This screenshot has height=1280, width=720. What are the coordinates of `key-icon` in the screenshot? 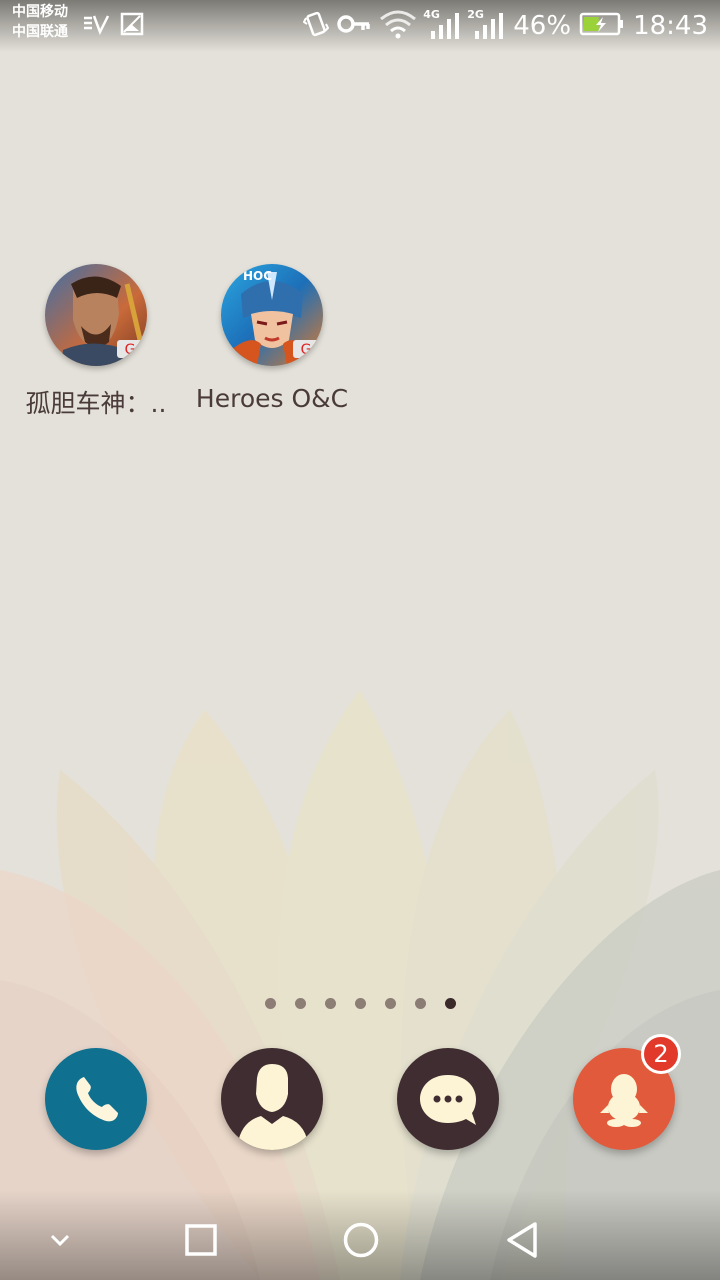 It's located at (354, 26).